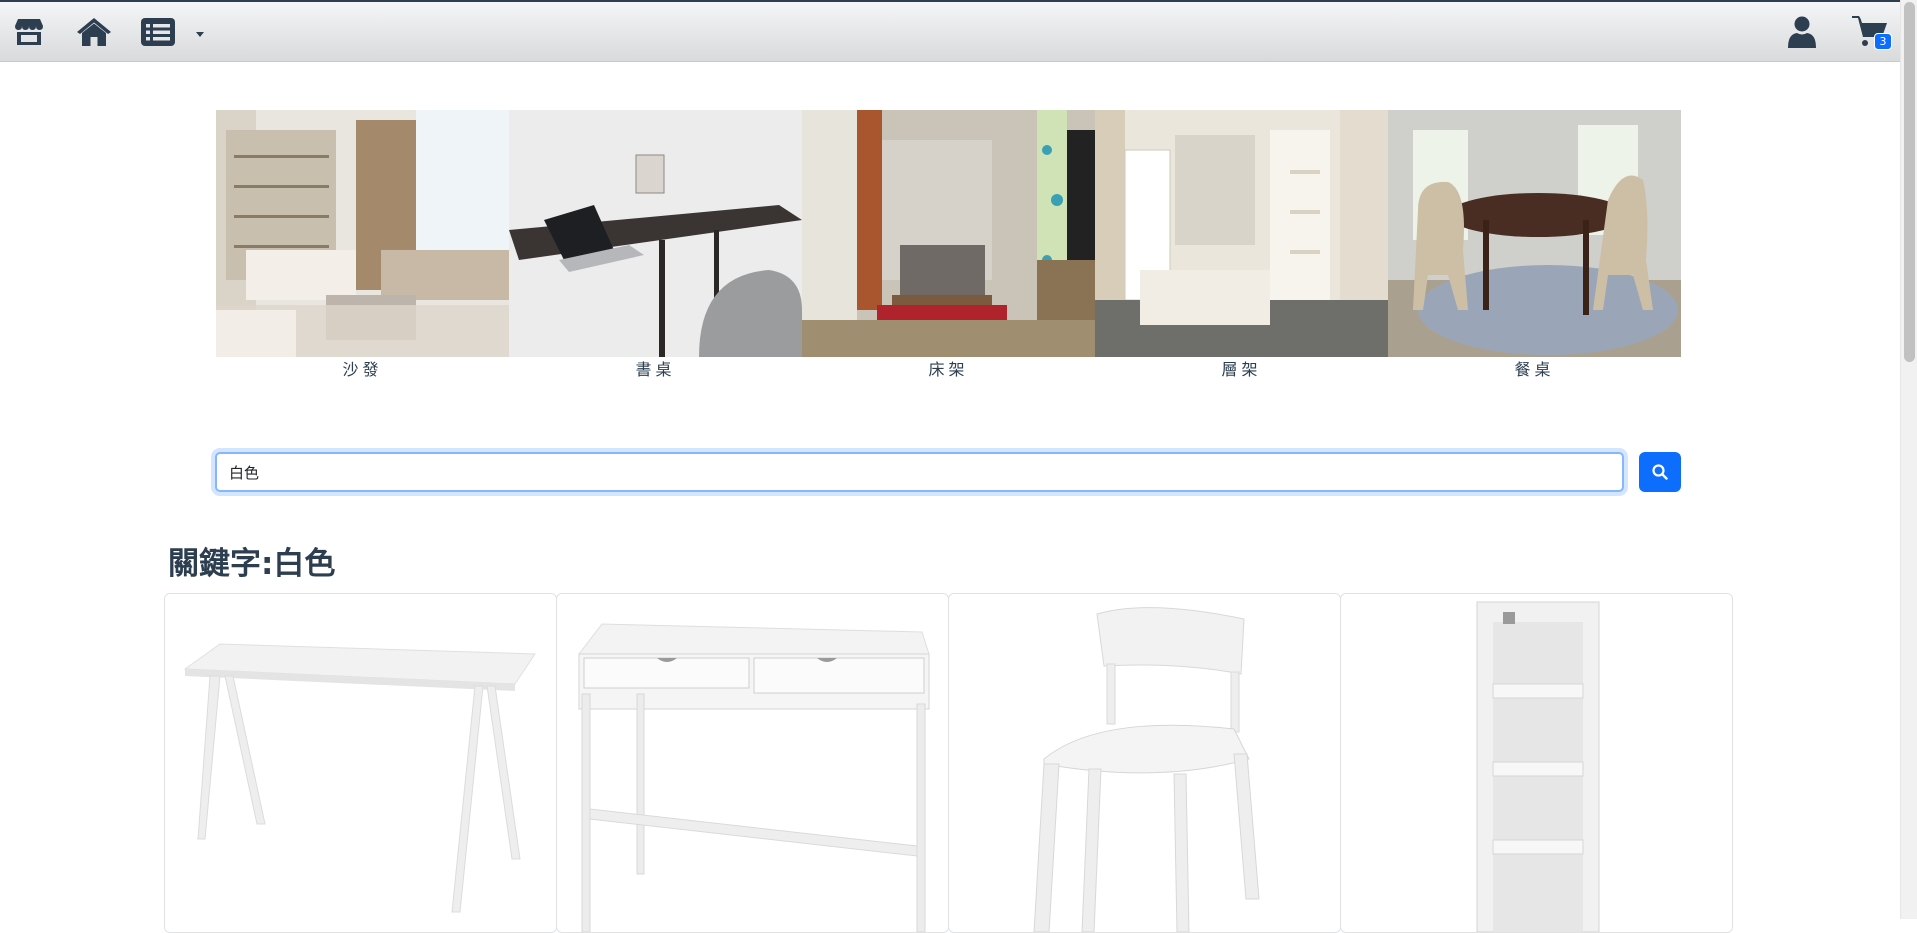 Image resolution: width=1917 pixels, height=933 pixels. What do you see at coordinates (948, 233) in the screenshot?
I see `bed-photo` at bounding box center [948, 233].